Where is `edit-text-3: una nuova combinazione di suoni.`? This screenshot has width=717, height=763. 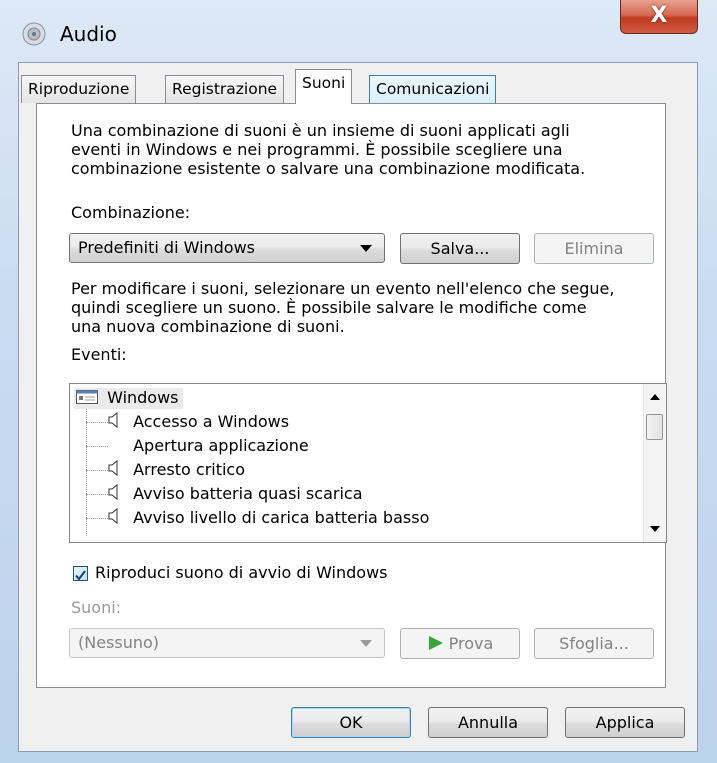 edit-text-3: una nuova combinazione di suoni. is located at coordinates (208, 326).